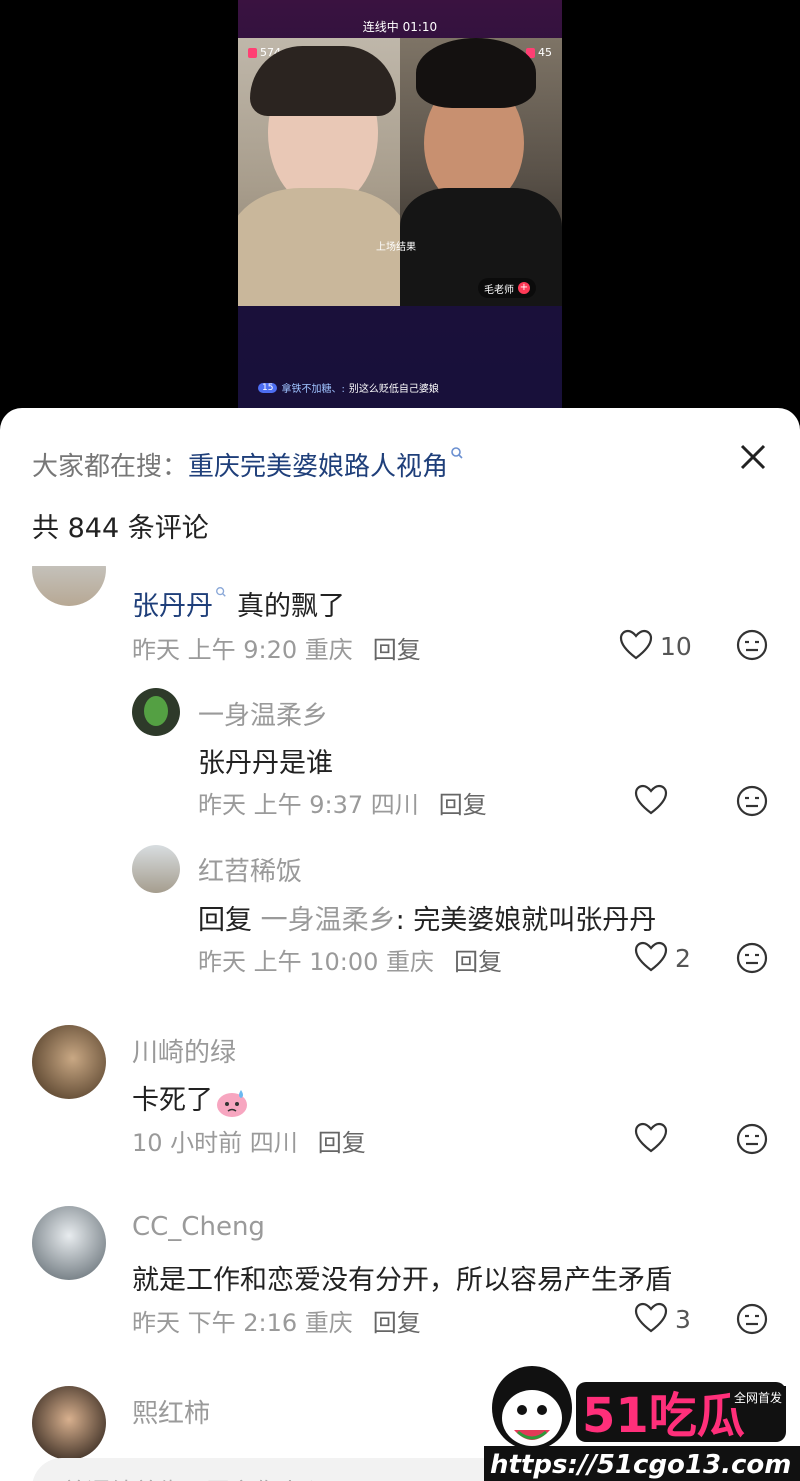 The image size is (800, 1481). I want to click on chat-text: 别这么贬低自己婆娘, so click(393, 389).